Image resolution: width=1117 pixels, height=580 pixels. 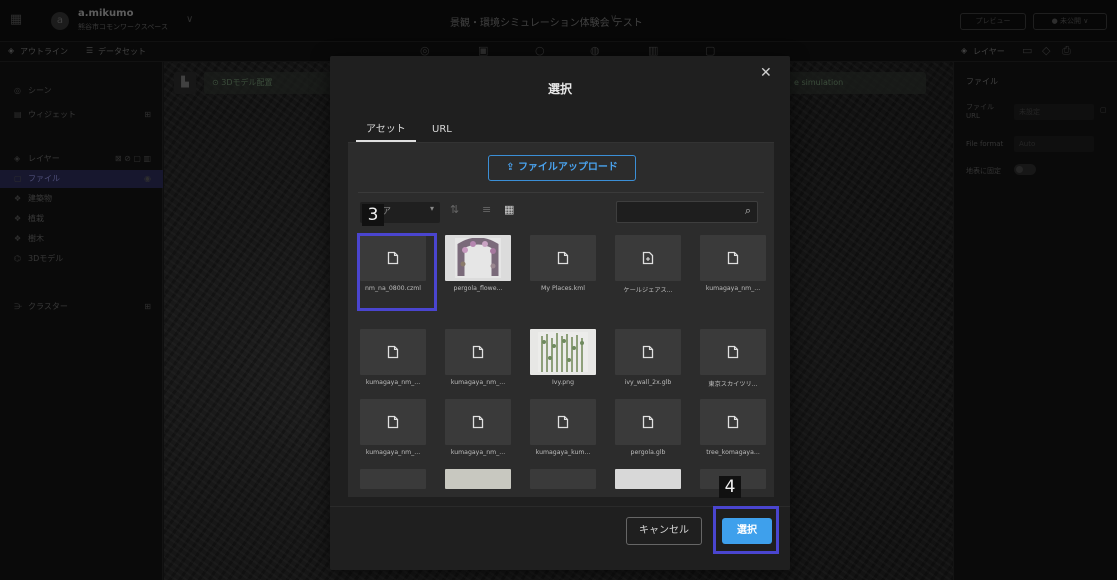 I want to click on file-tile: My Places.kml, so click(x=563, y=267).